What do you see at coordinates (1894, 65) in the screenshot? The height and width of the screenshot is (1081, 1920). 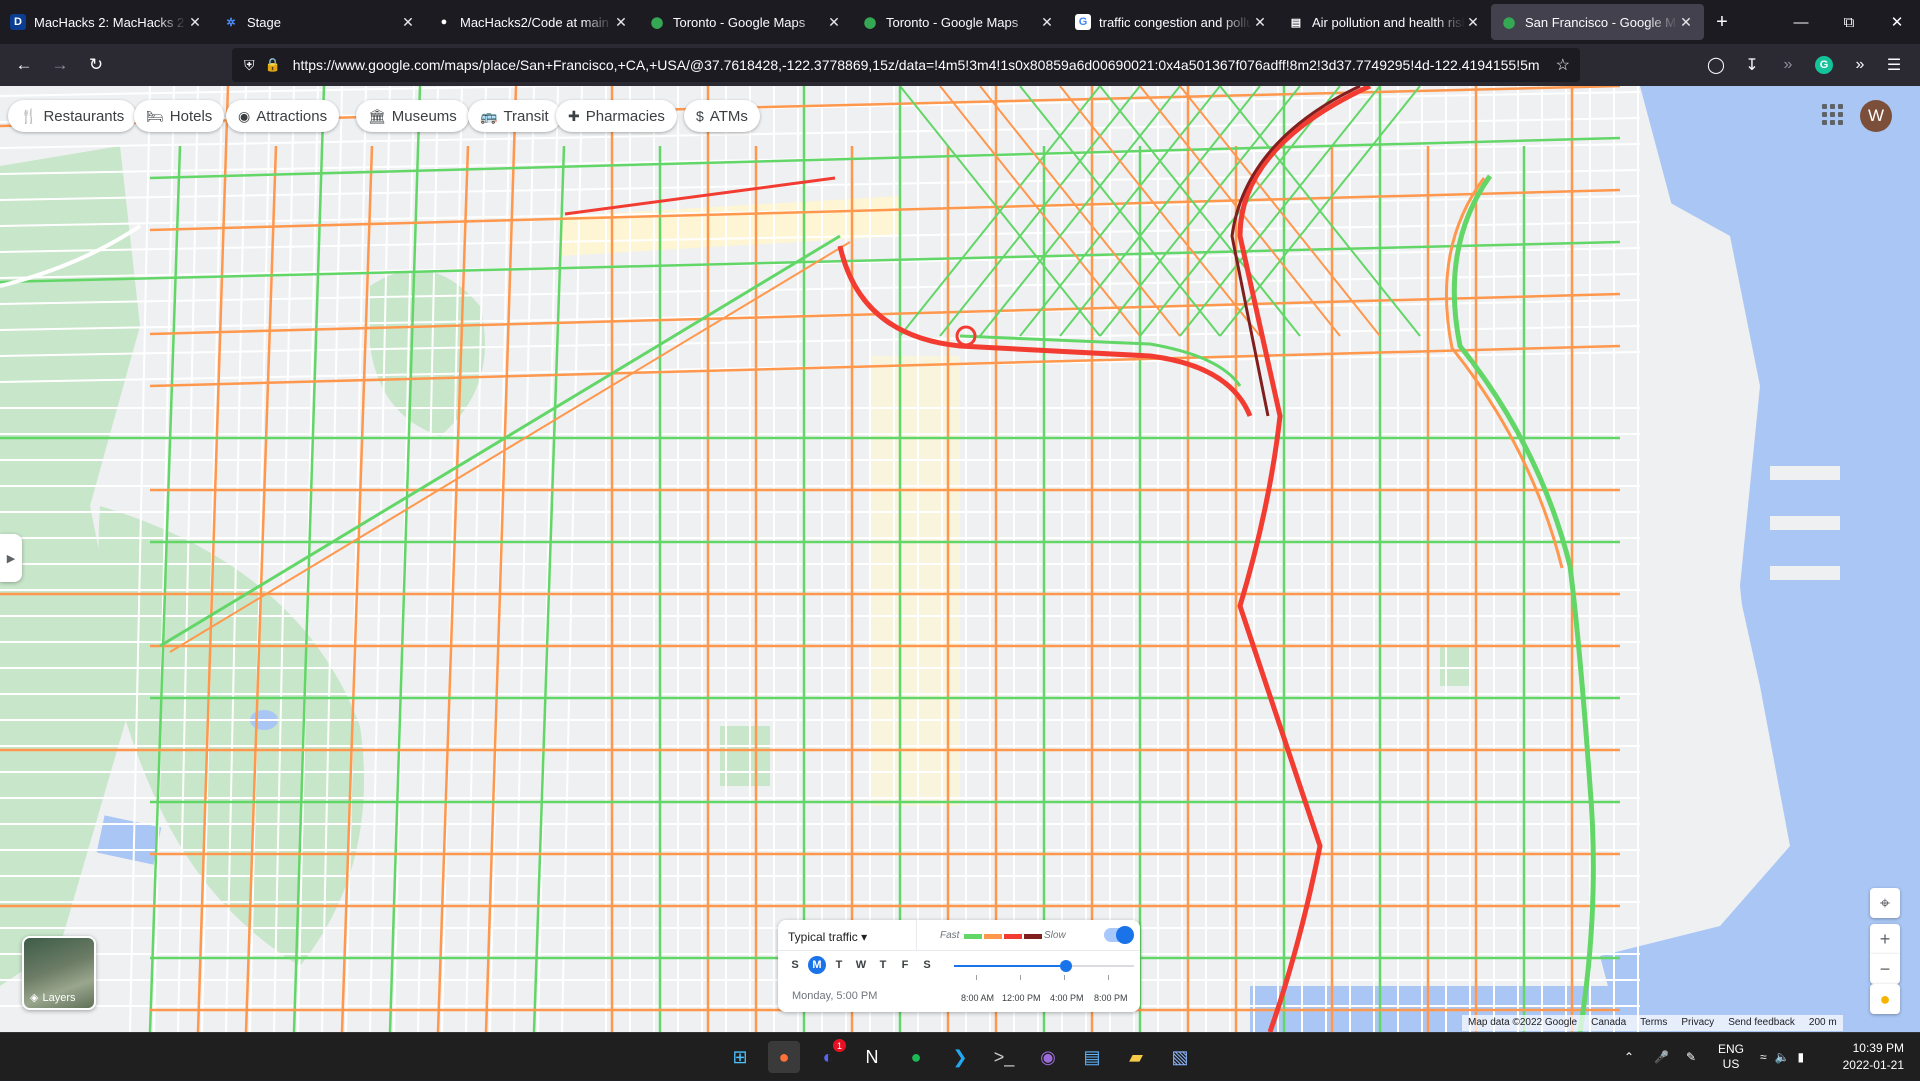 I see `hamburger-menu-icon: ☰` at bounding box center [1894, 65].